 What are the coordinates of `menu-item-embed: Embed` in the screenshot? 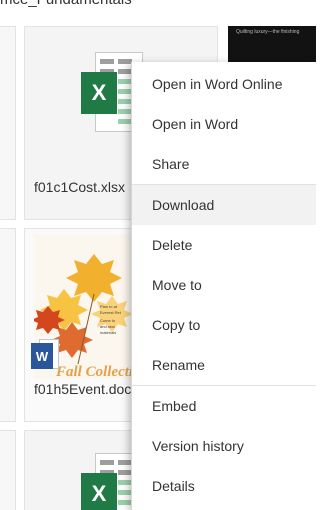 It's located at (224, 406).